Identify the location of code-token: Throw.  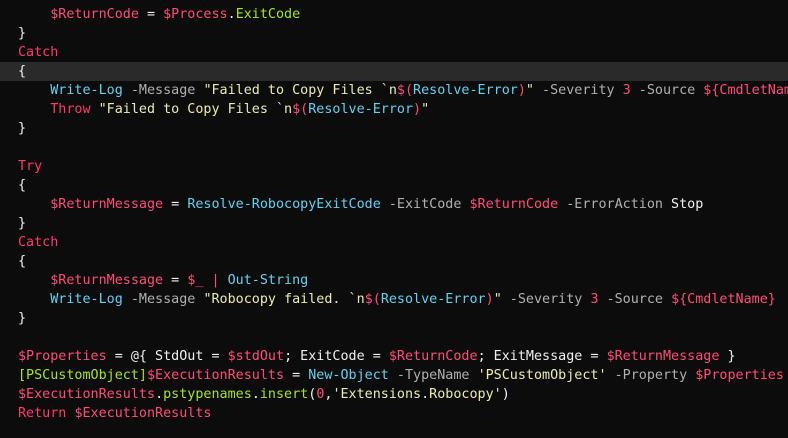
(70, 109).